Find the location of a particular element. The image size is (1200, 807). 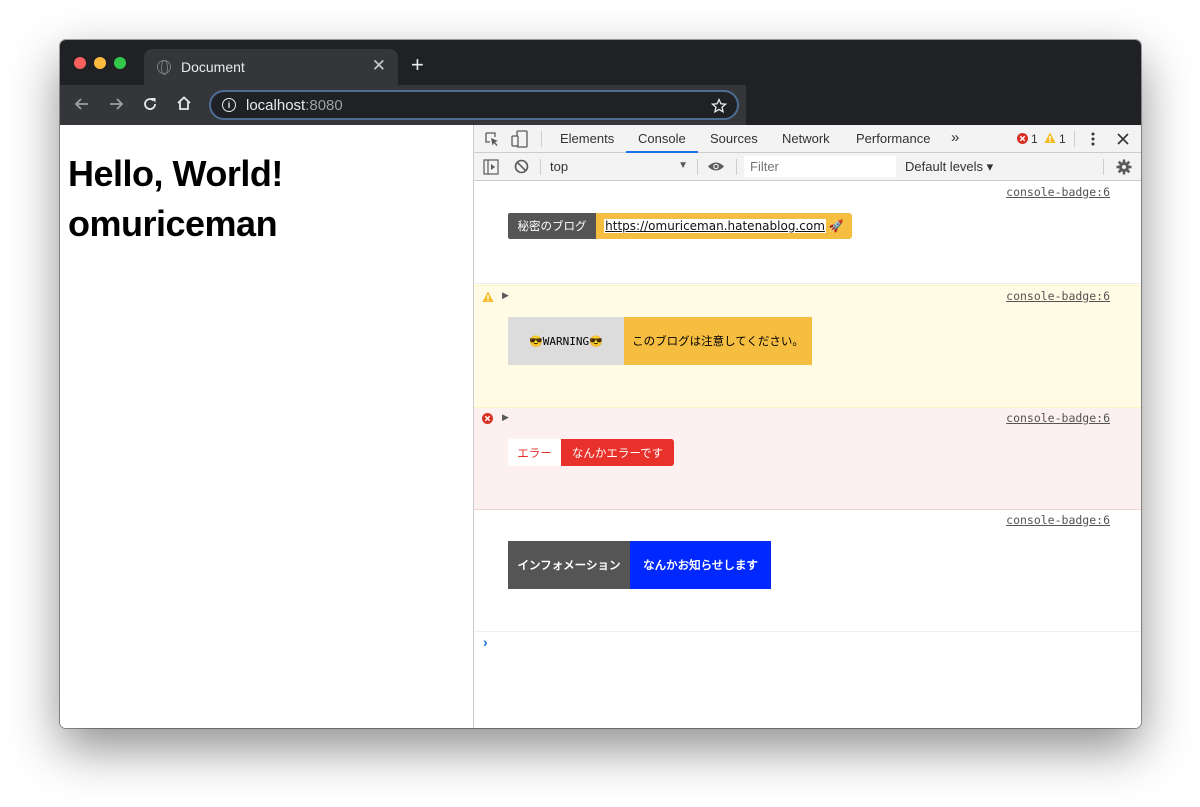

warning-count-icon is located at coordinates (1050, 137).